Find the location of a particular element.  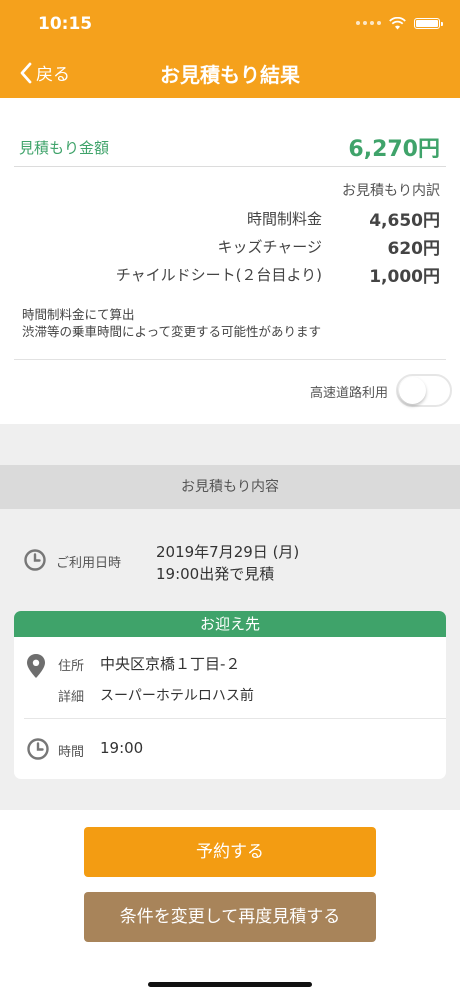

date-label: ご利用日時 is located at coordinates (89, 563).